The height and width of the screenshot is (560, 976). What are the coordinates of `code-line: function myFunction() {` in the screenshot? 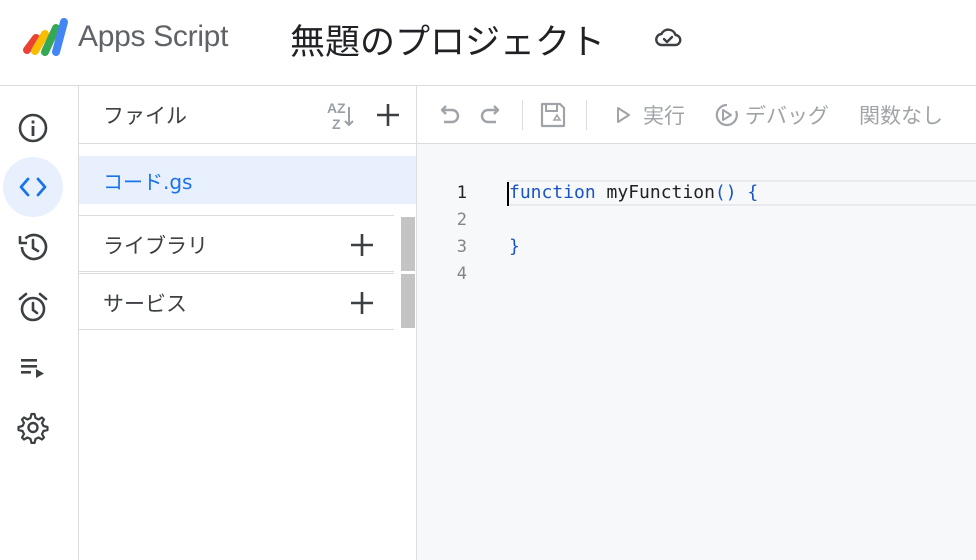 It's located at (633, 192).